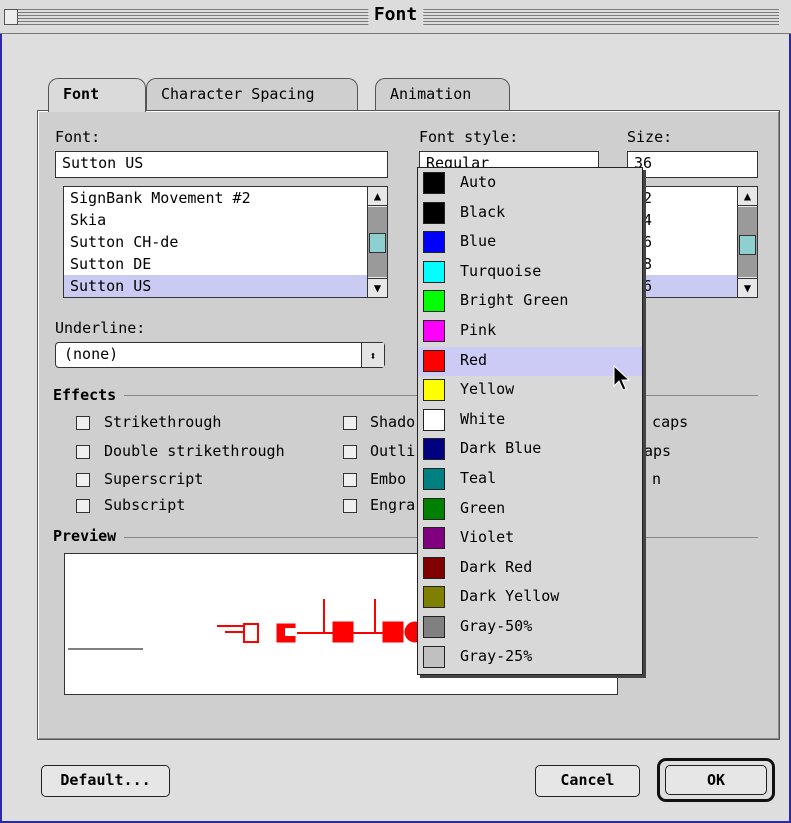 This screenshot has height=823, width=791. I want to click on color-menu-item: Black, so click(530, 214).